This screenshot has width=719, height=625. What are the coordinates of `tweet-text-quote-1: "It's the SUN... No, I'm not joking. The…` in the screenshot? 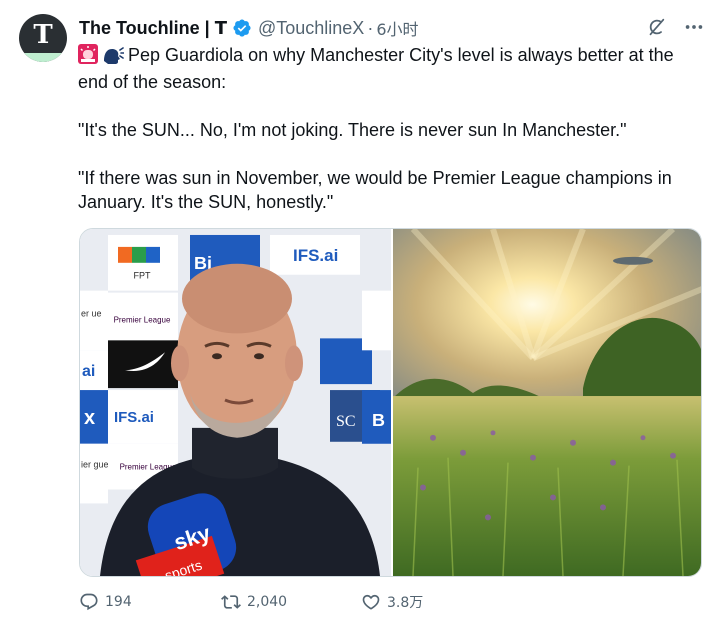 It's located at (352, 130).